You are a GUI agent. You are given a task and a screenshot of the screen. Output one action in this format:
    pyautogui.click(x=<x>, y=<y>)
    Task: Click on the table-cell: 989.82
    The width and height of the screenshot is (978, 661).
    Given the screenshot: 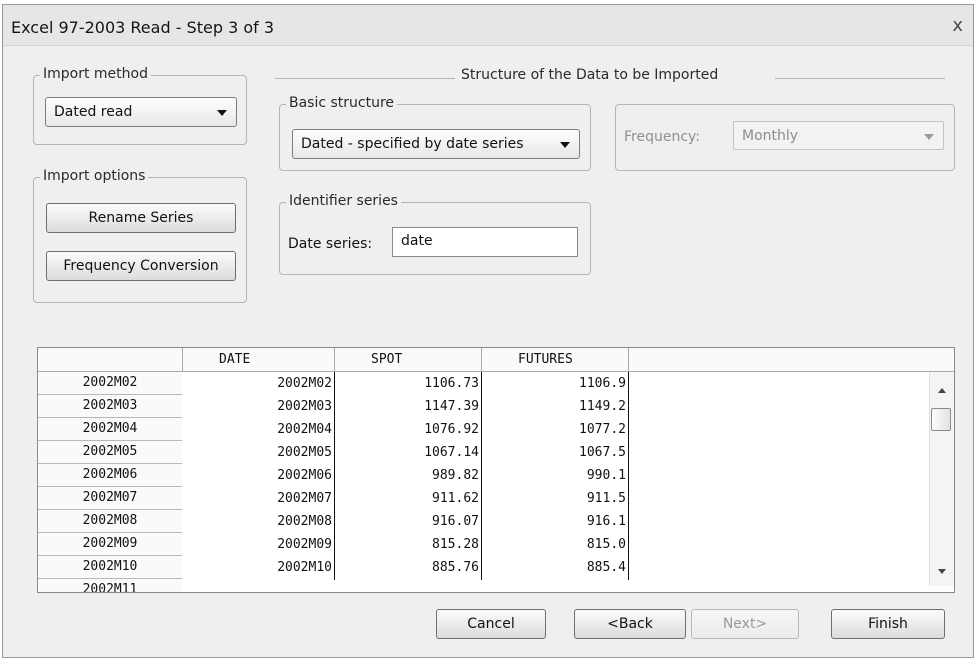 What is the action you would take?
    pyautogui.click(x=455, y=475)
    